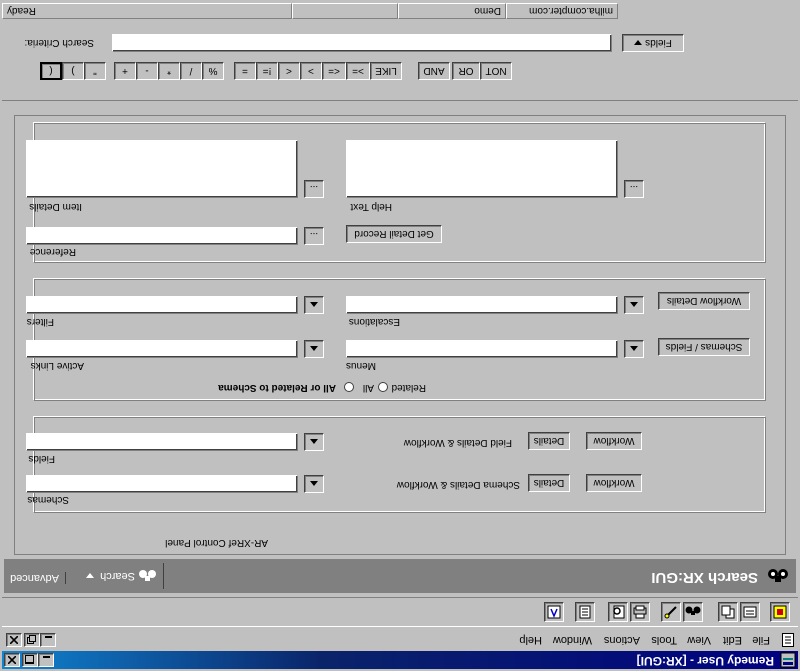 The height and width of the screenshot is (671, 800). What do you see at coordinates (549, 441) in the screenshot?
I see `field-details-button: Details` at bounding box center [549, 441].